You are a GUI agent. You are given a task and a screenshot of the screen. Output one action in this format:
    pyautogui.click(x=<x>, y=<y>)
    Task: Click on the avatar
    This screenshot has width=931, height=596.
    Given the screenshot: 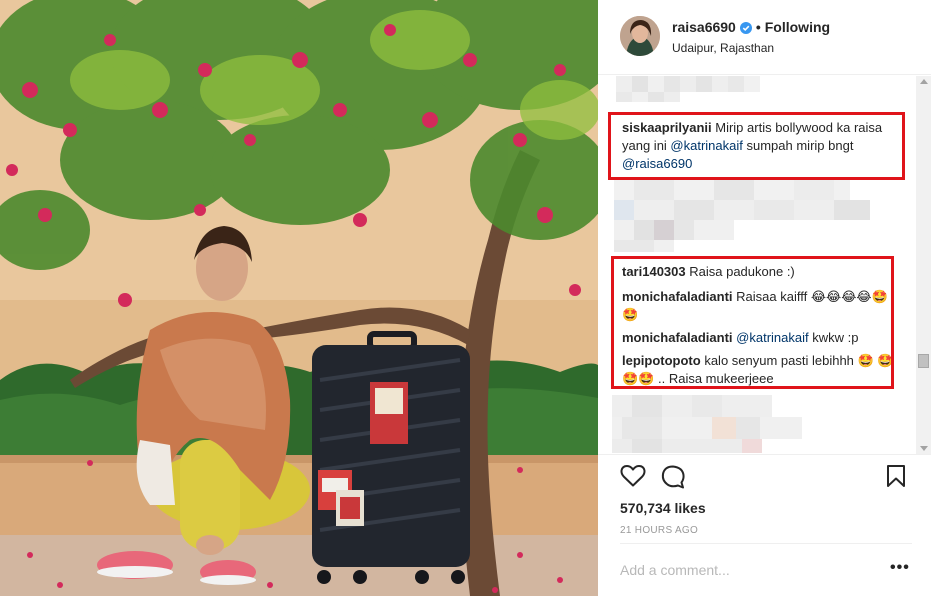 What is the action you would take?
    pyautogui.click(x=640, y=36)
    